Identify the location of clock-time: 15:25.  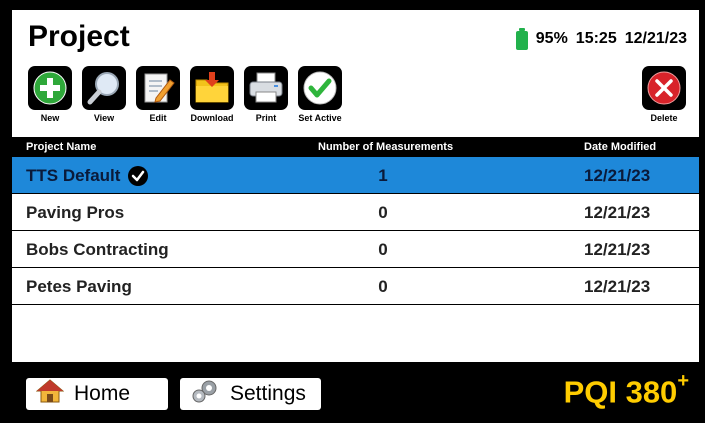
(596, 38).